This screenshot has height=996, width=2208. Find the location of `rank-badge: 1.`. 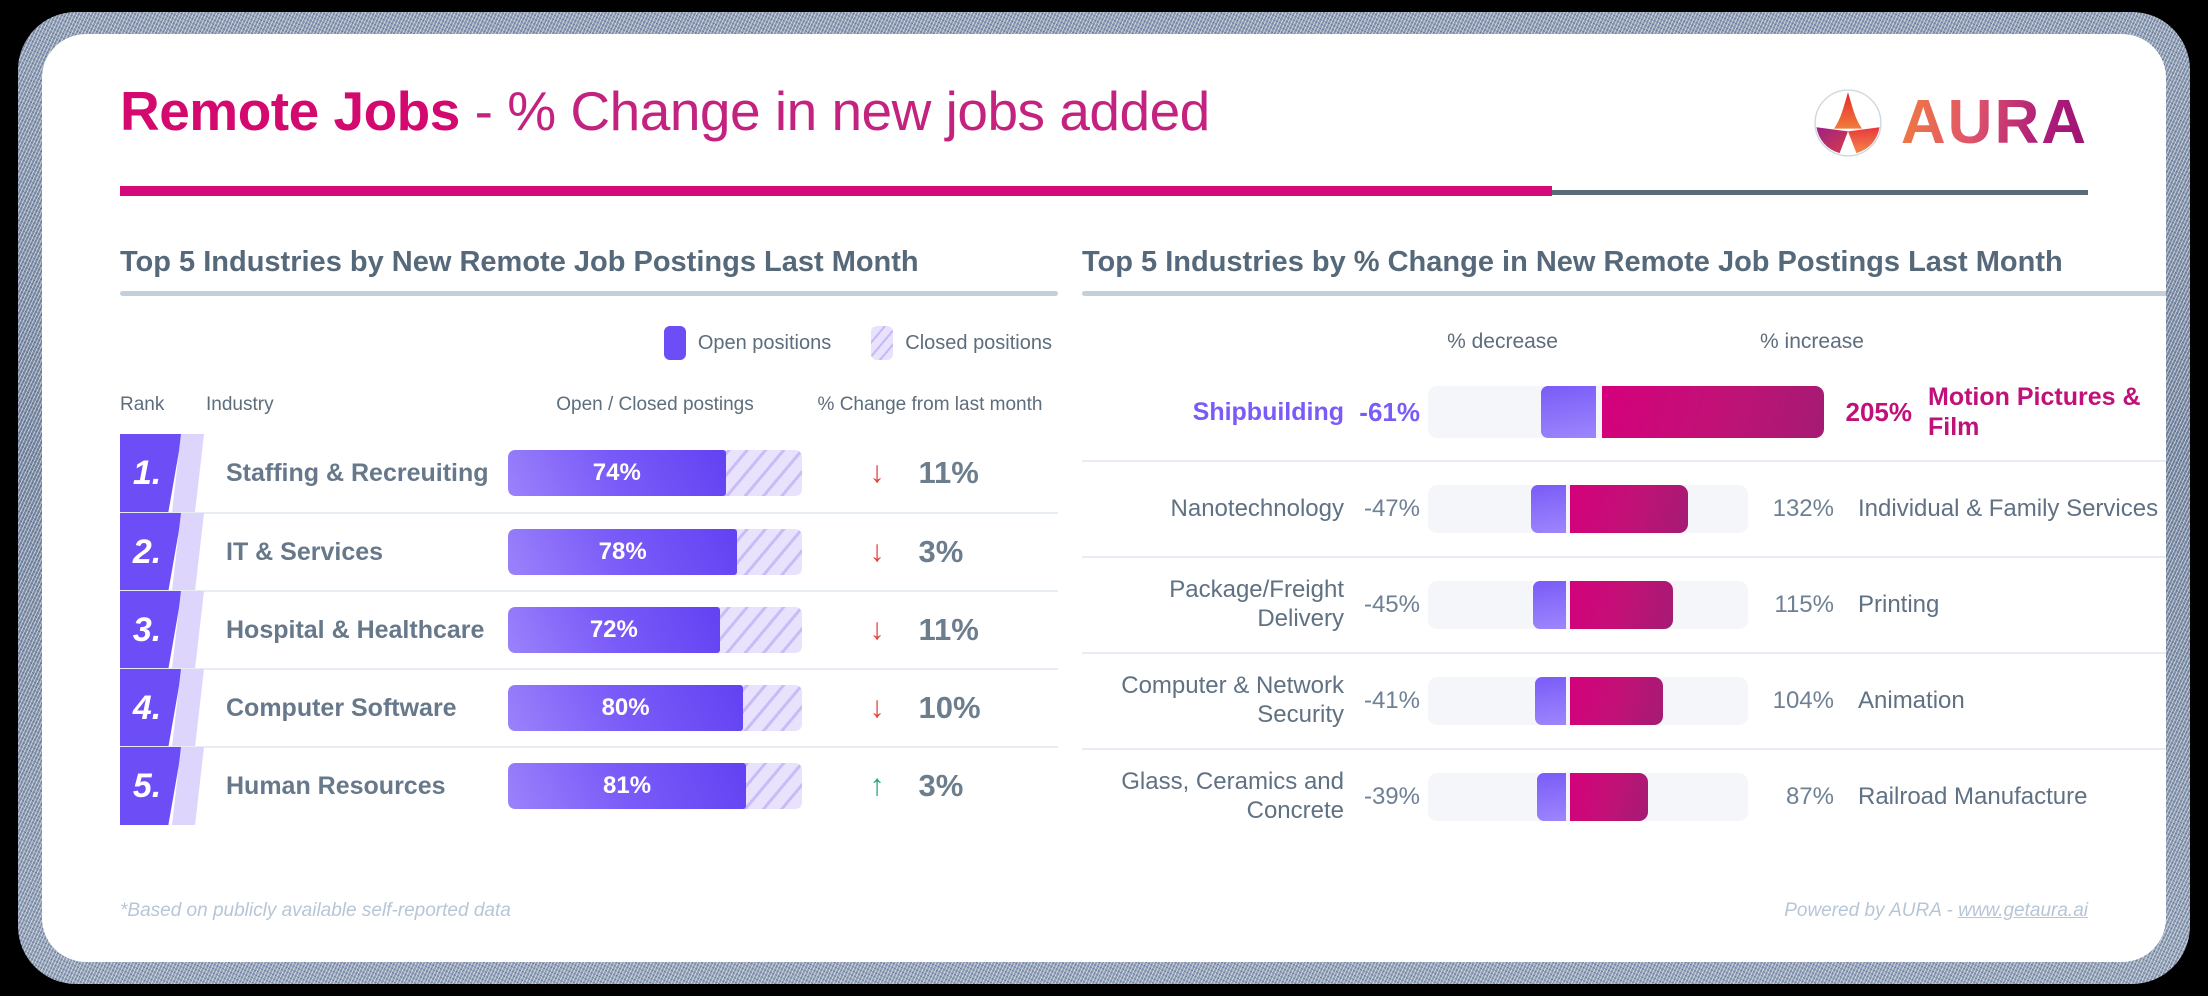

rank-badge: 1. is located at coordinates (163, 473).